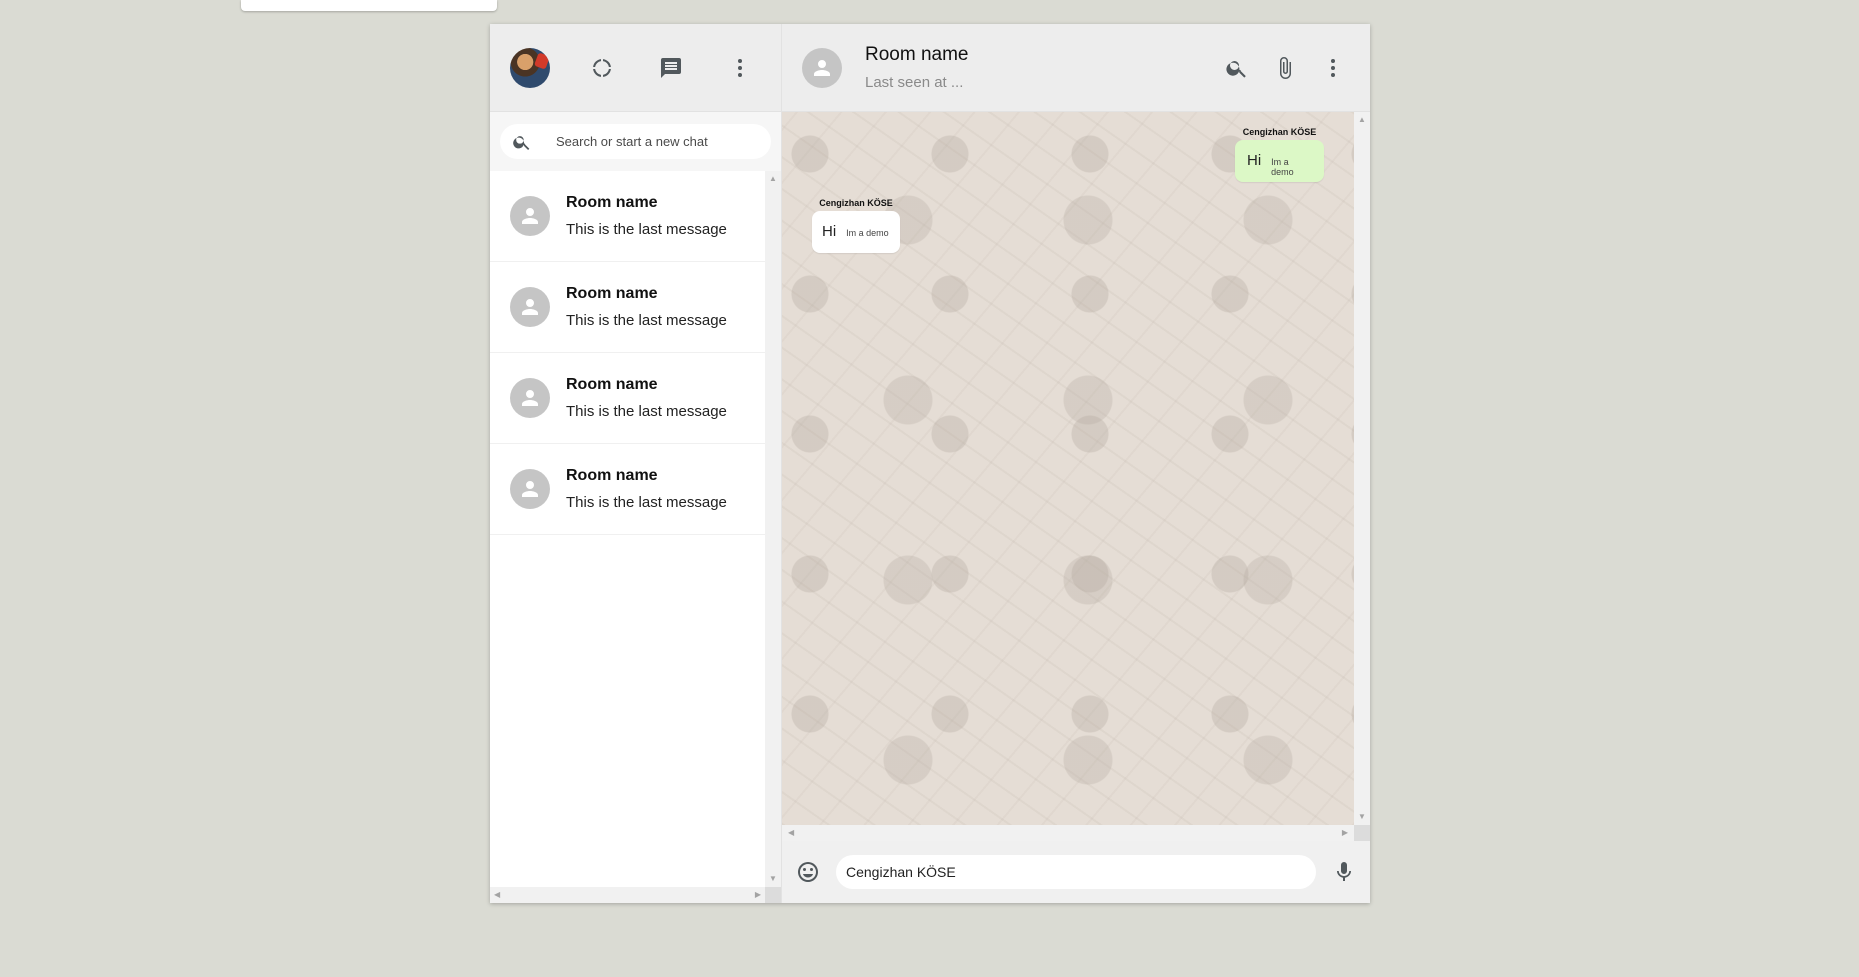 Image resolution: width=1859 pixels, height=977 pixels. I want to click on chat-header-icons, so click(1284, 68).